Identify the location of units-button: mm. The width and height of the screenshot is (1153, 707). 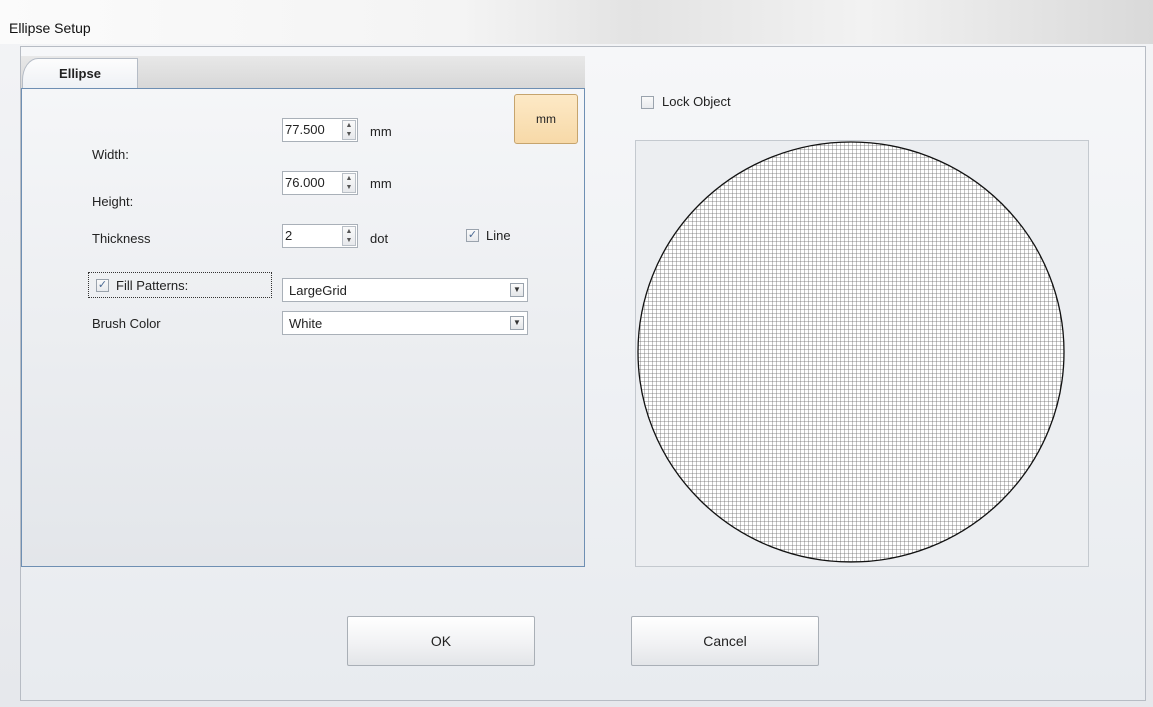
(546, 119).